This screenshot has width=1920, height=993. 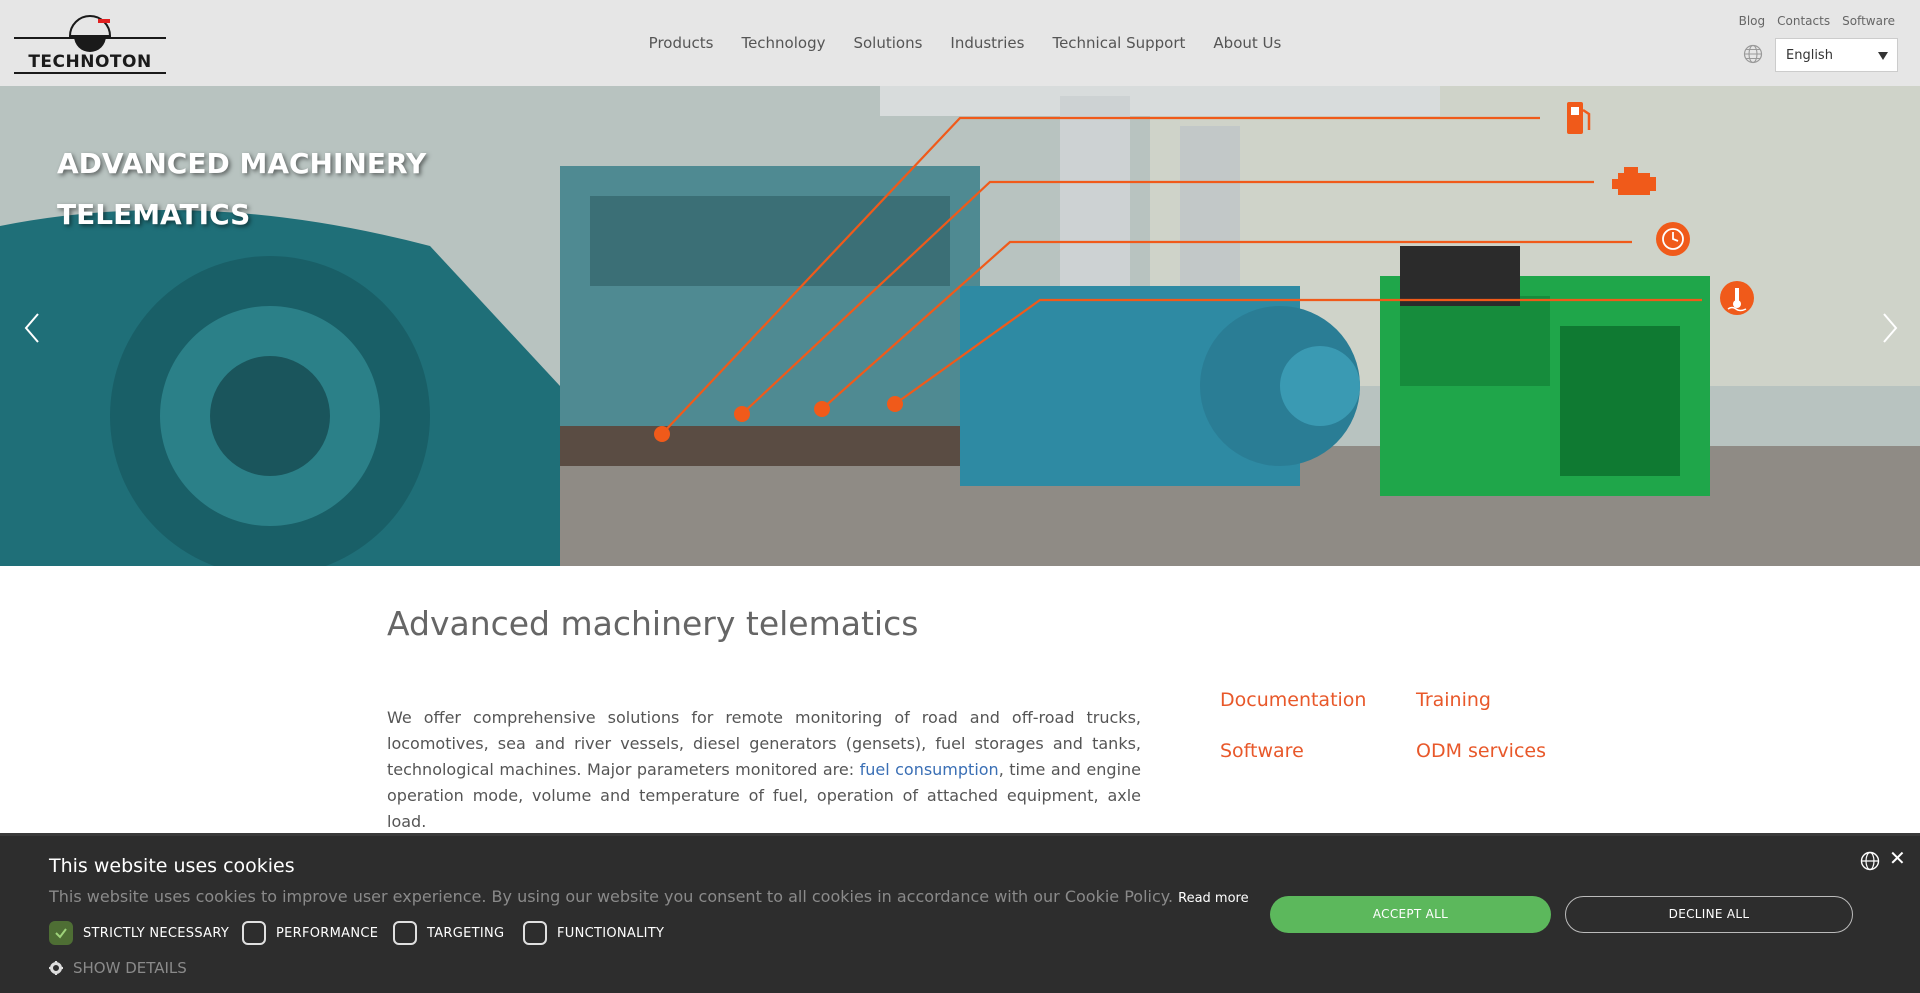 What do you see at coordinates (1809, 55) in the screenshot?
I see `language-selected-value: English` at bounding box center [1809, 55].